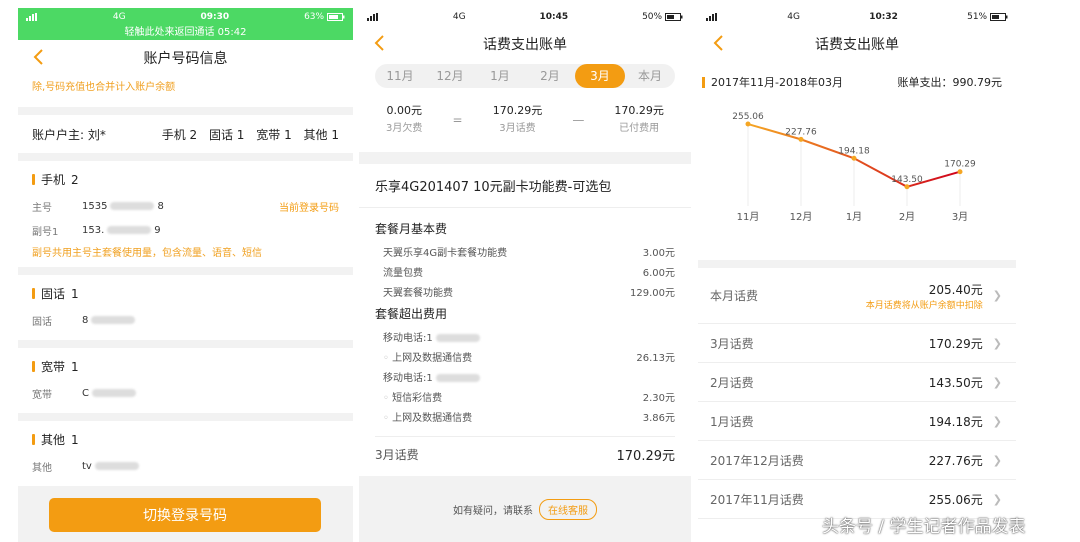 Image resolution: width=1080 pixels, height=542 pixels. What do you see at coordinates (404, 128) in the screenshot?
I see `arrears-label: 3月欠费` at bounding box center [404, 128].